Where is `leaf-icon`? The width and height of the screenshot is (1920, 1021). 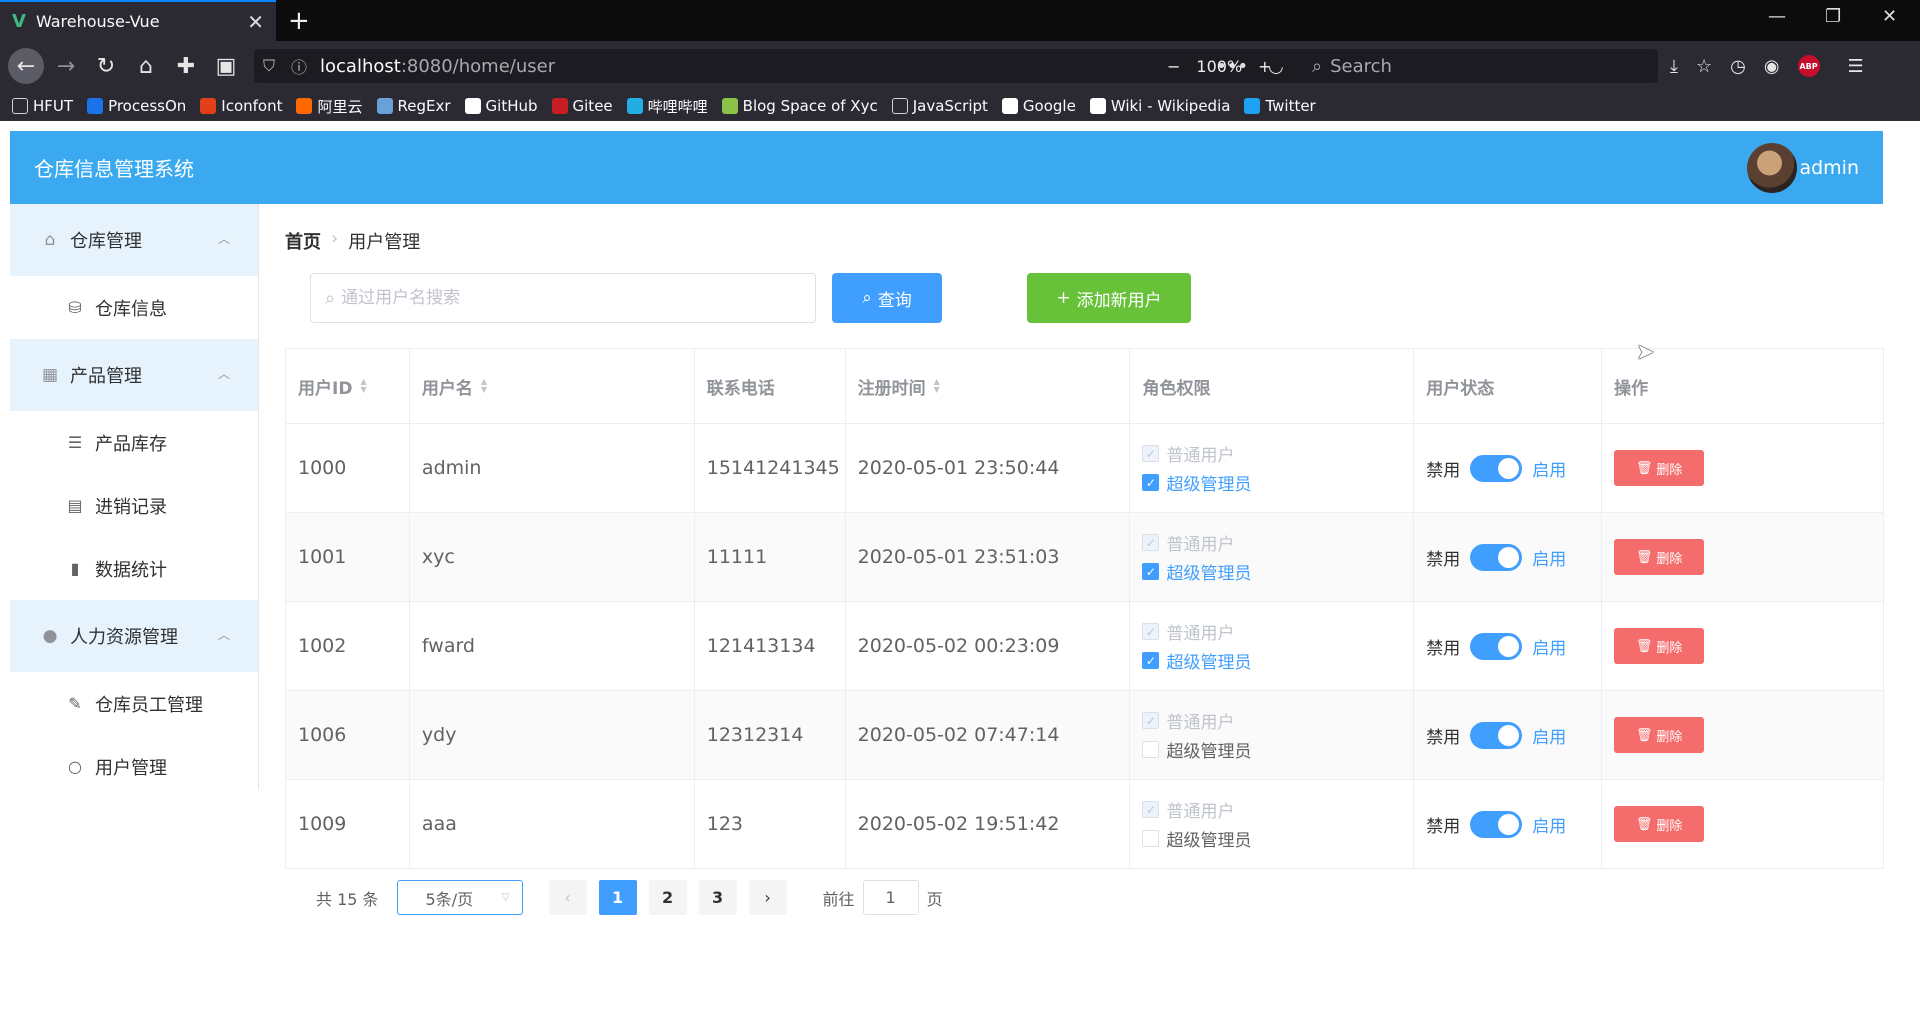
leaf-icon is located at coordinates (729, 106).